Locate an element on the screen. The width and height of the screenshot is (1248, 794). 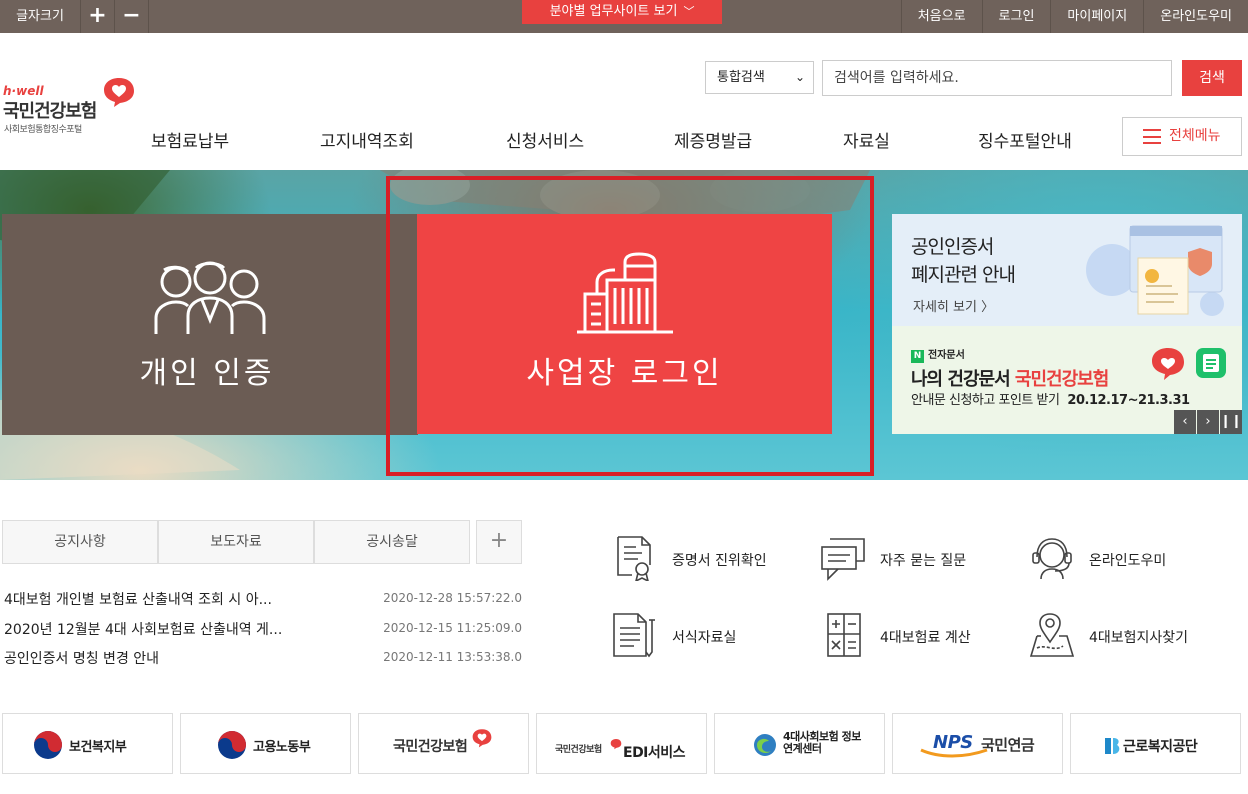
chevron-down-icon: ﹀ is located at coordinates (689, 11).